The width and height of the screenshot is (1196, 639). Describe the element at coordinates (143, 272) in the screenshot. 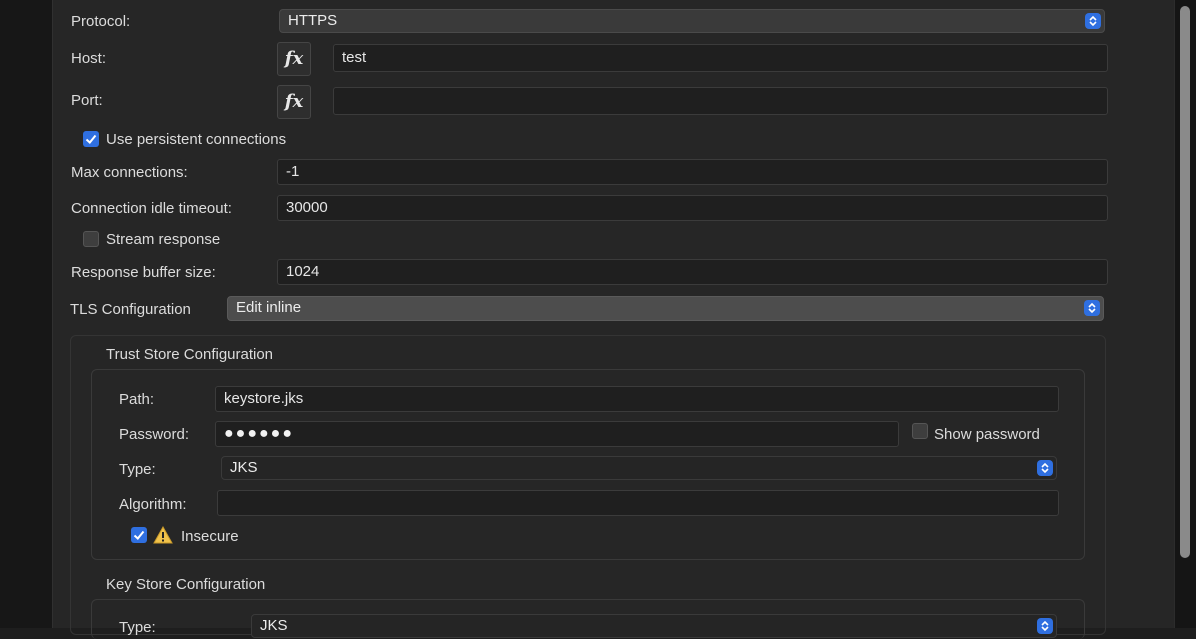

I see `buffer-size-label: Response buffer size:` at that location.